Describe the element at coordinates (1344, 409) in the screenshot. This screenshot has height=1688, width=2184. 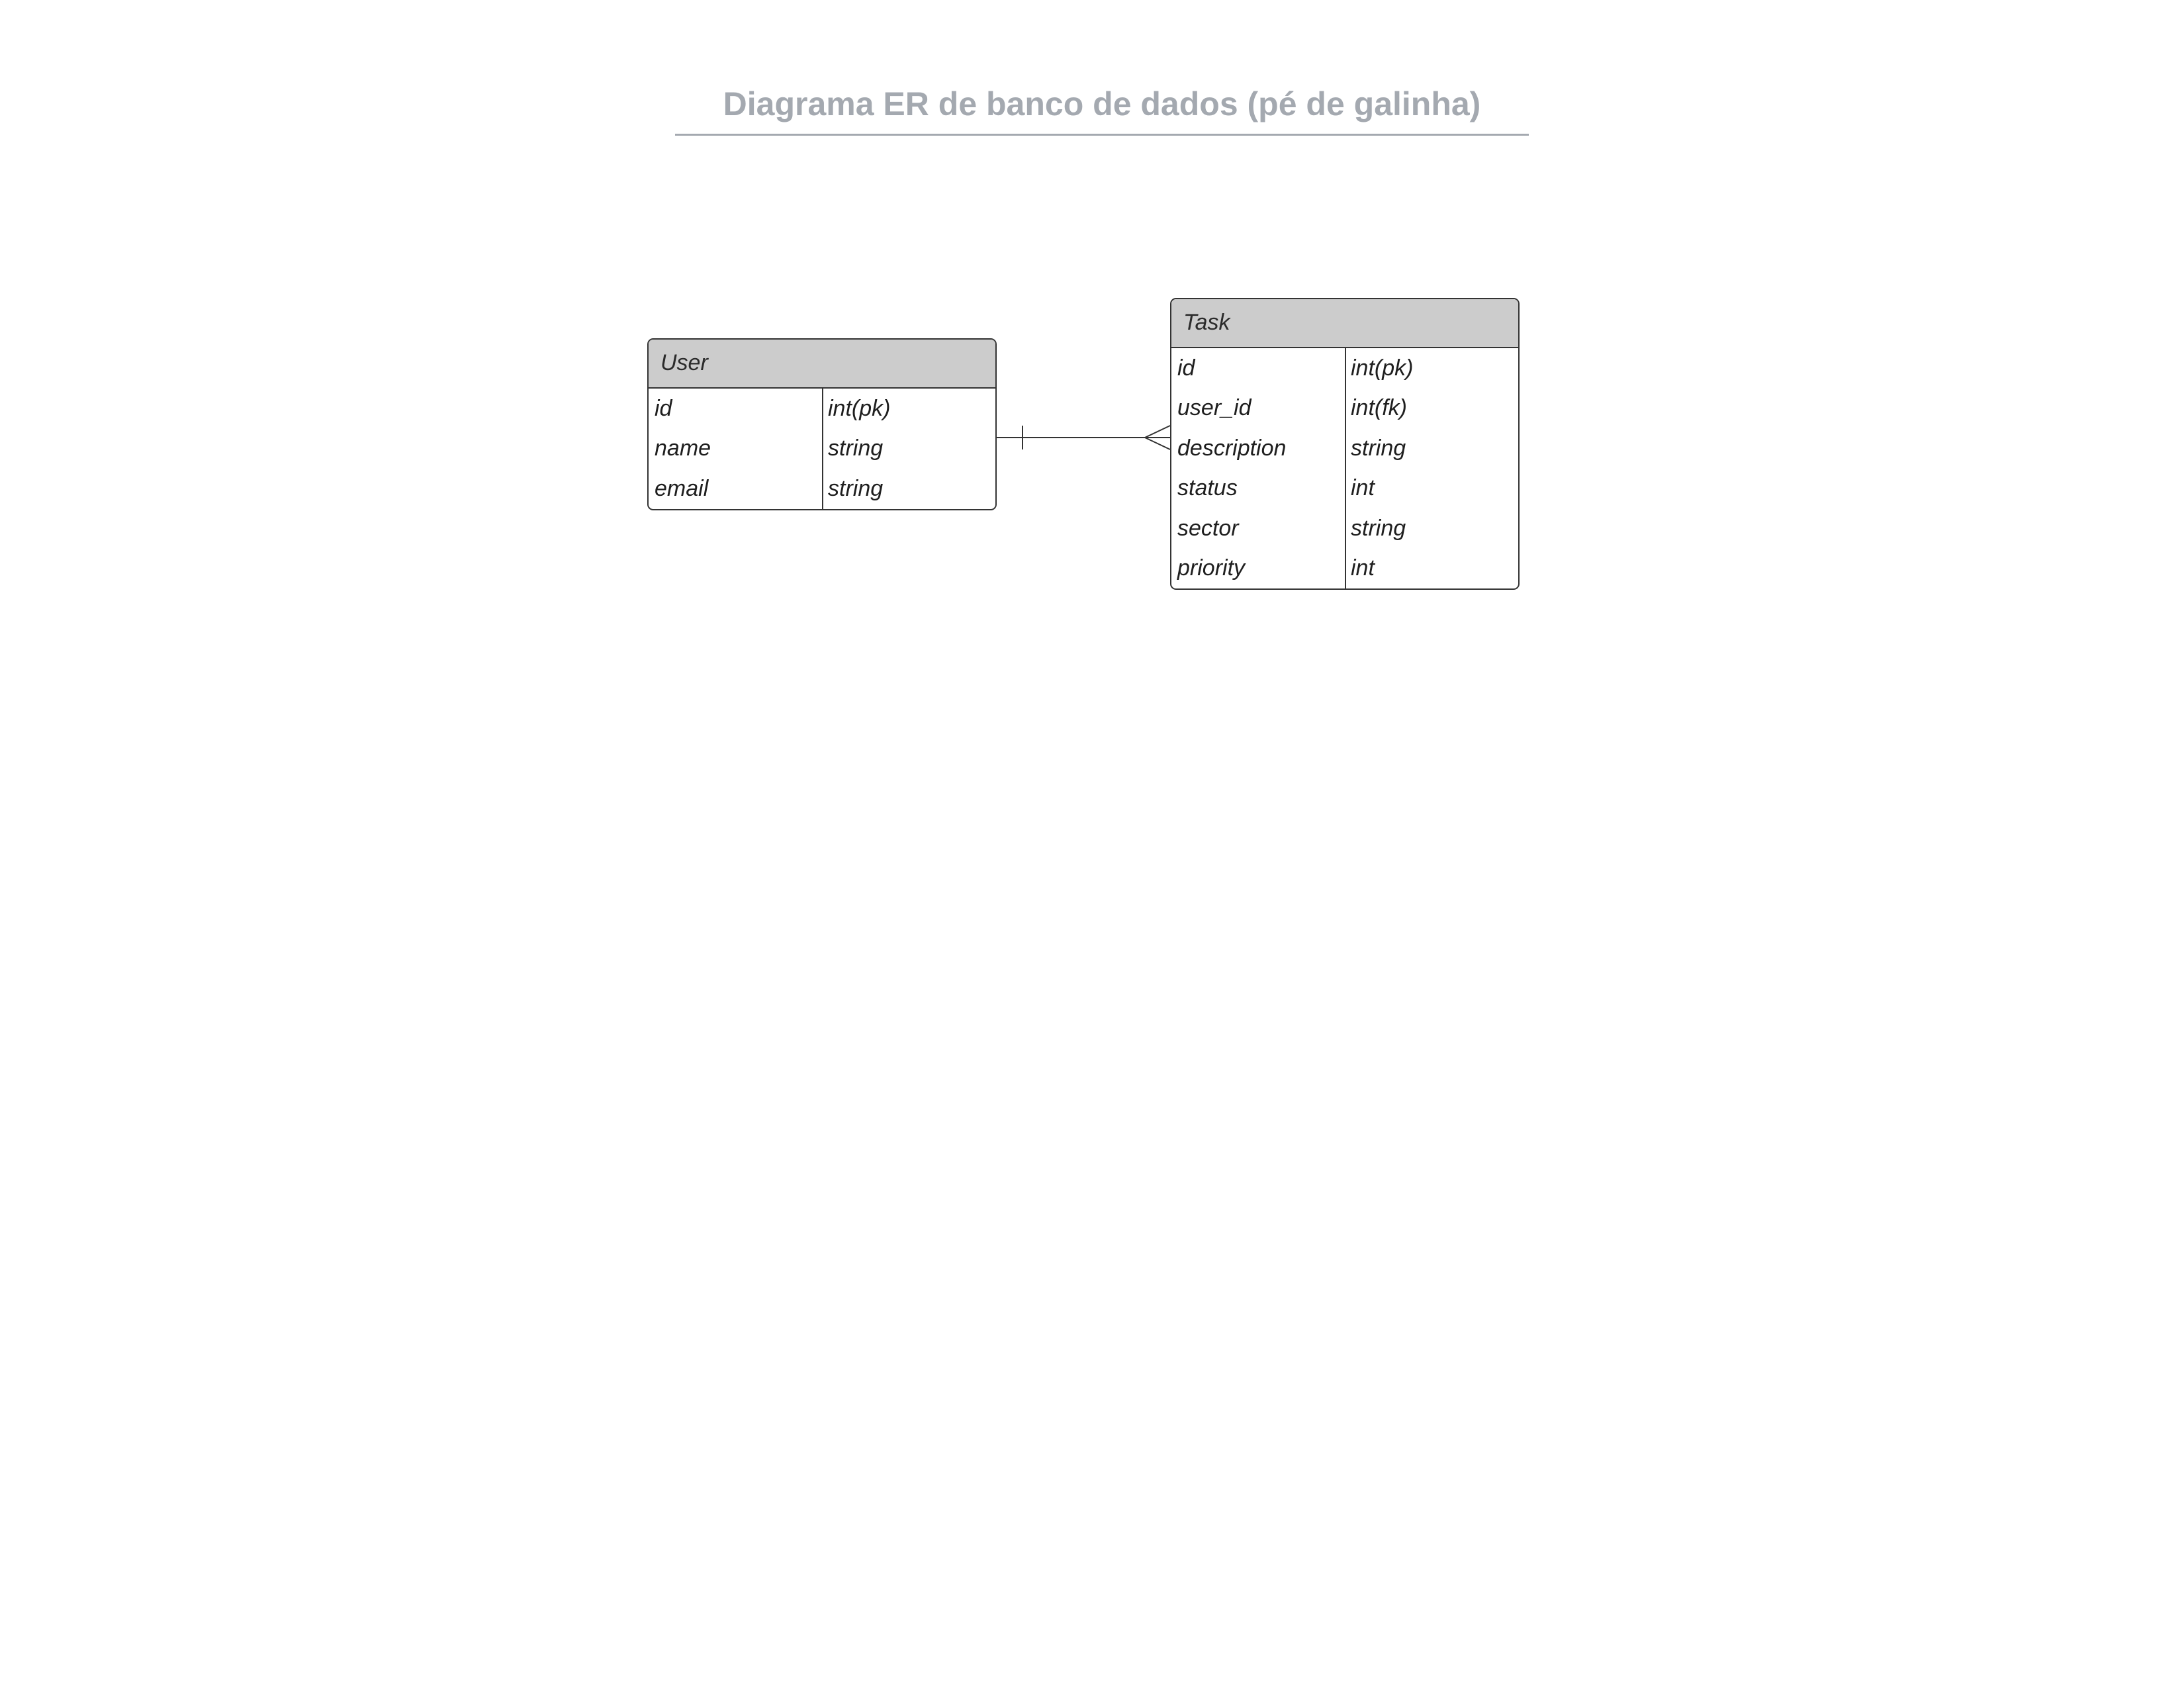
I see `attribute-row: user_id int(fk)` at that location.